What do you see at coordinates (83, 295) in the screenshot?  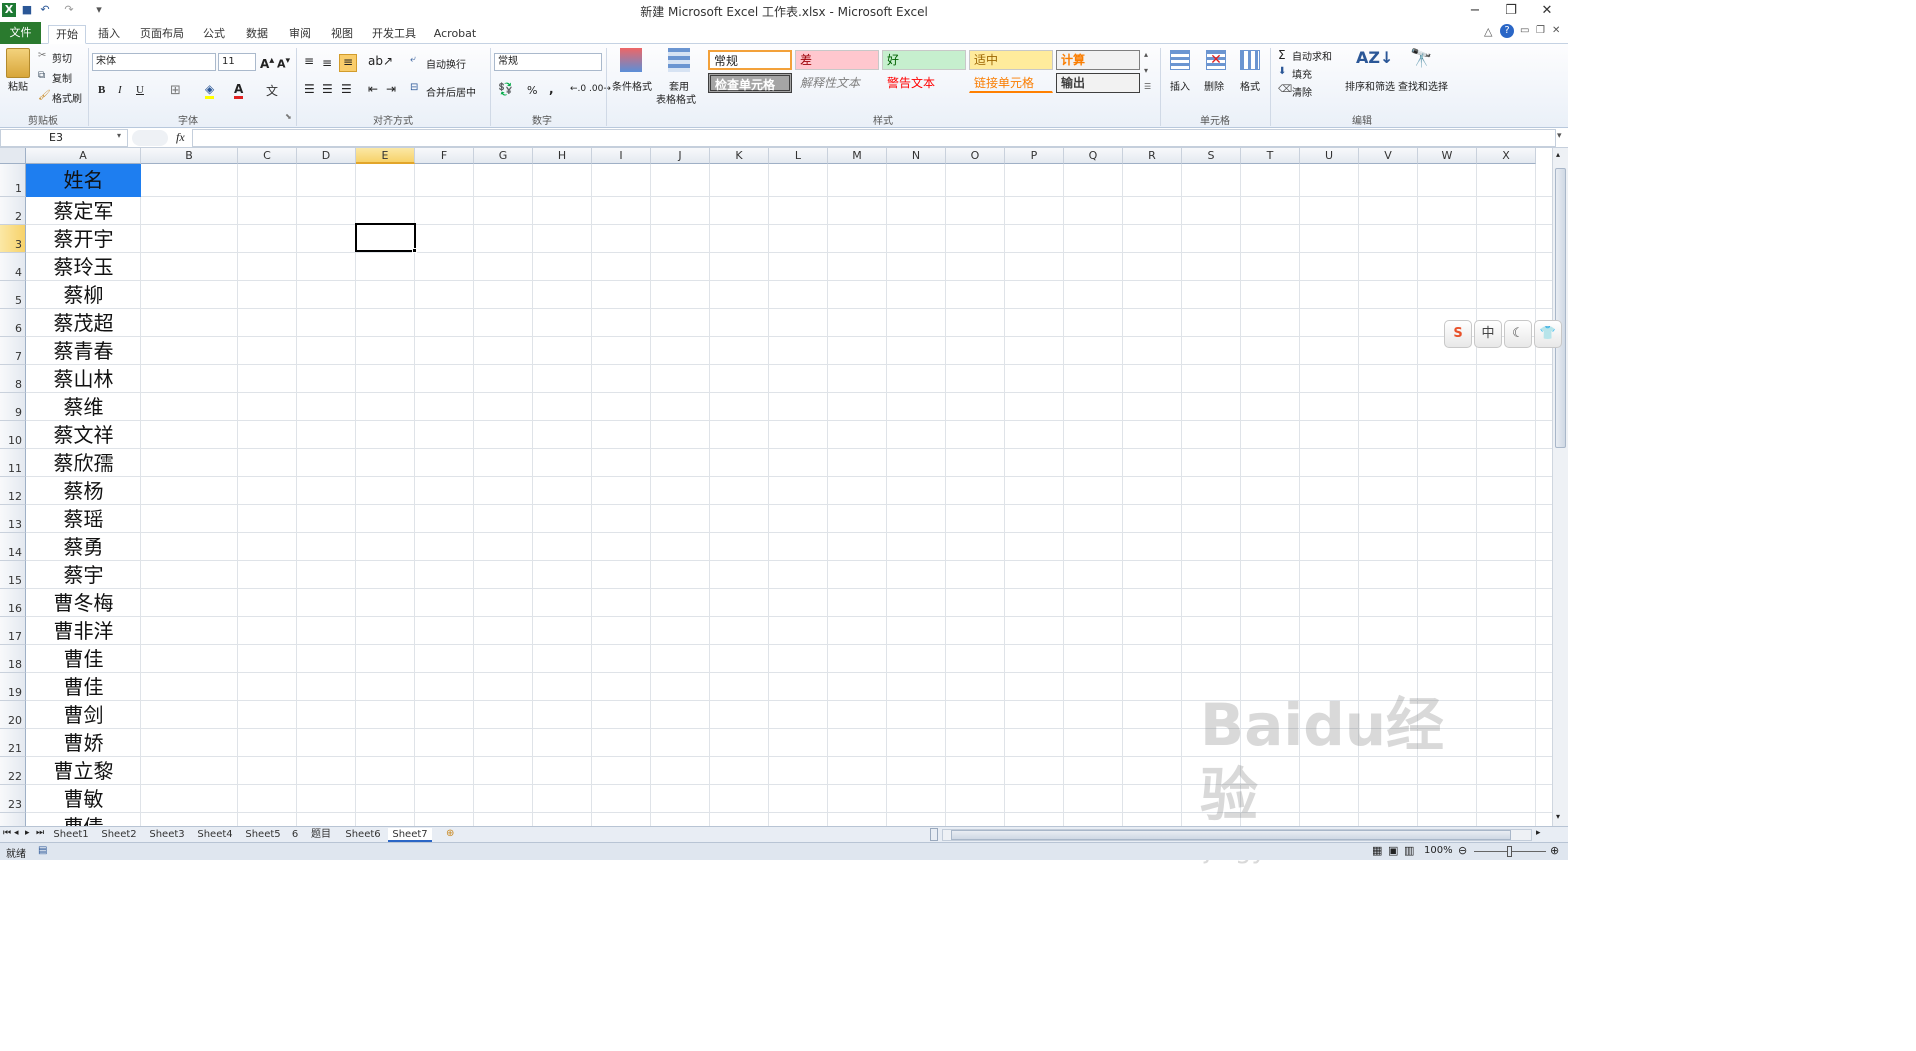 I see `cell-a5: 蔡柳` at bounding box center [83, 295].